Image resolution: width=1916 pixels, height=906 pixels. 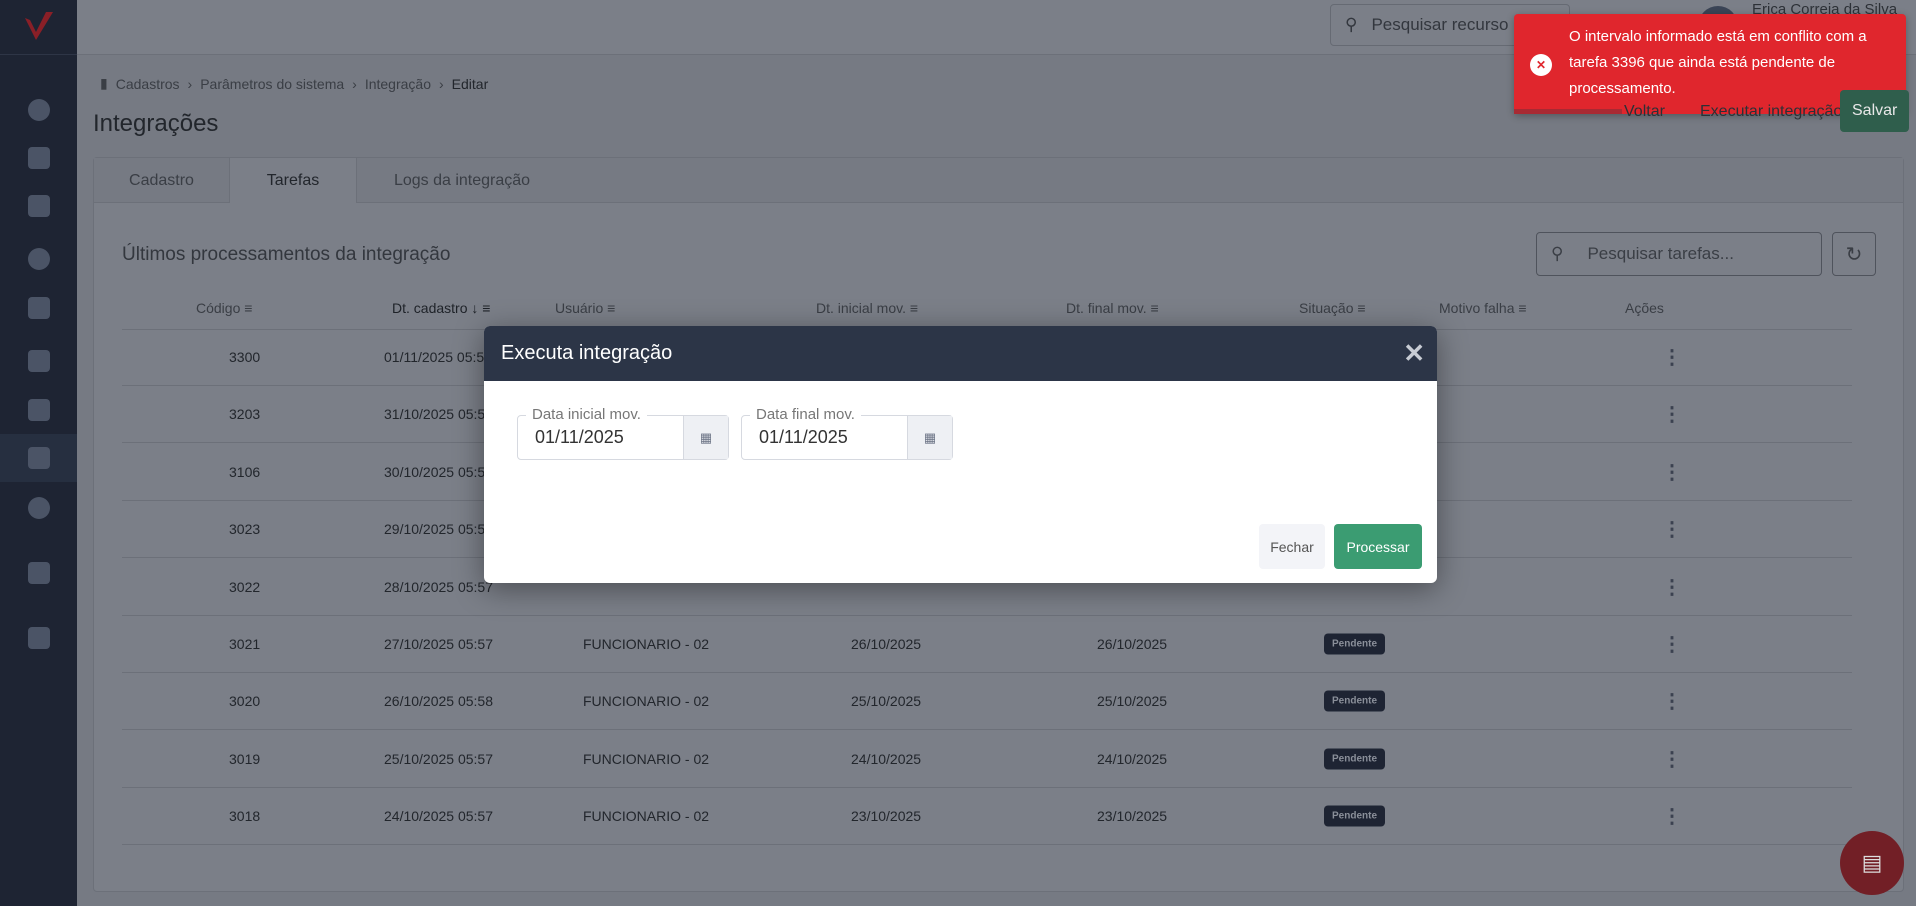 What do you see at coordinates (438, 701) in the screenshot?
I see `cell-created: 26/10/2025 05:58` at bounding box center [438, 701].